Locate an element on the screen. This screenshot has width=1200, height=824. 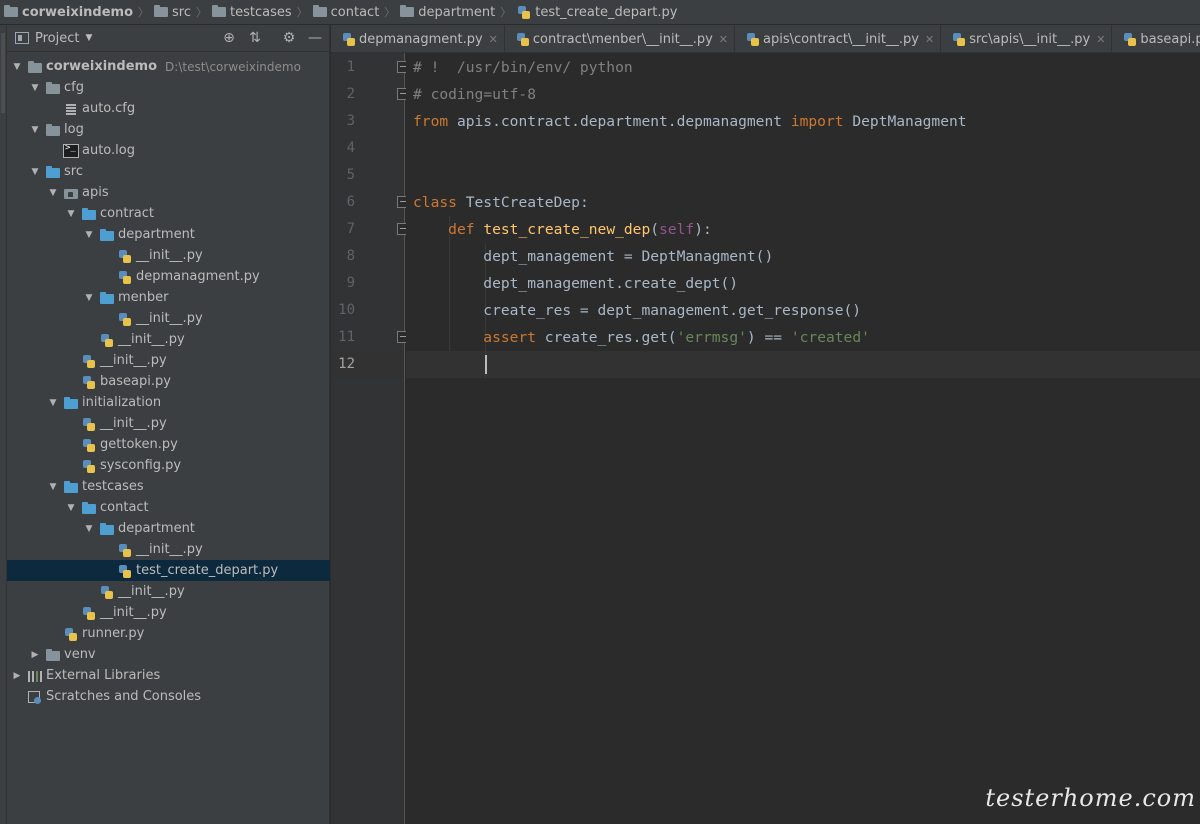
tree-item-label: __init__.py is located at coordinates (133, 612).